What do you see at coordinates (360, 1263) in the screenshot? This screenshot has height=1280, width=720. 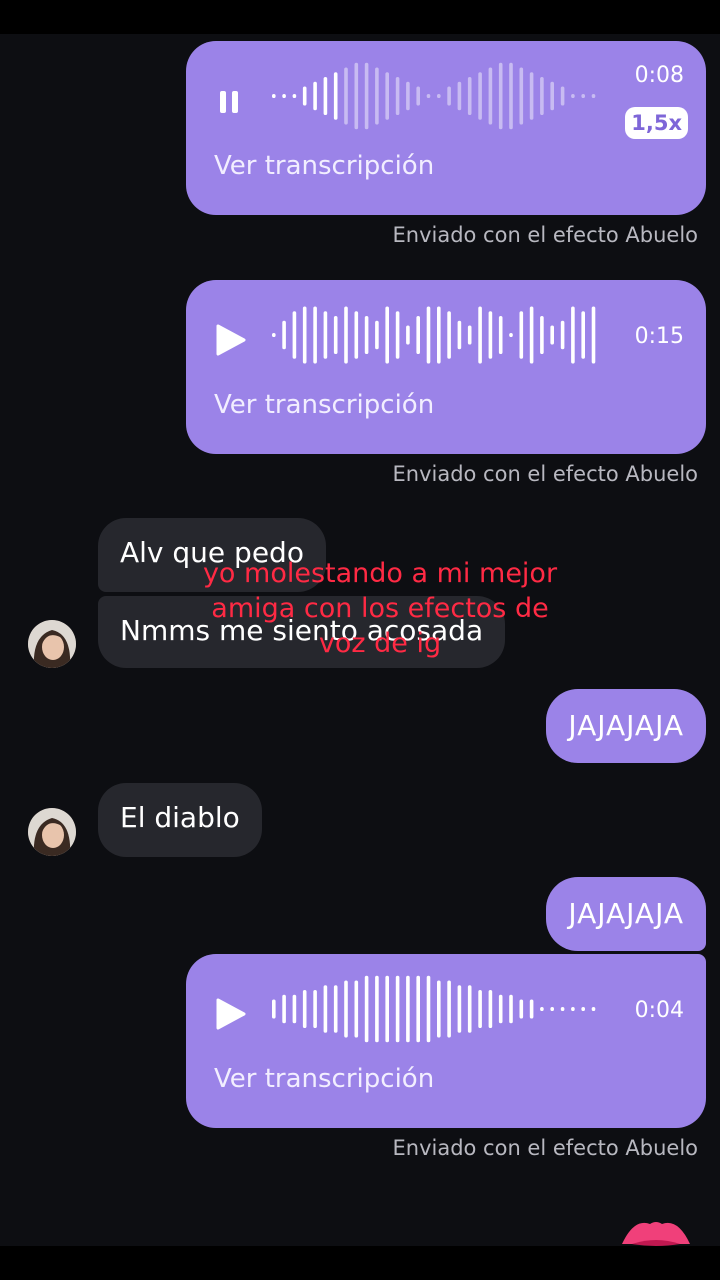 I see `bottom-bar` at bounding box center [360, 1263].